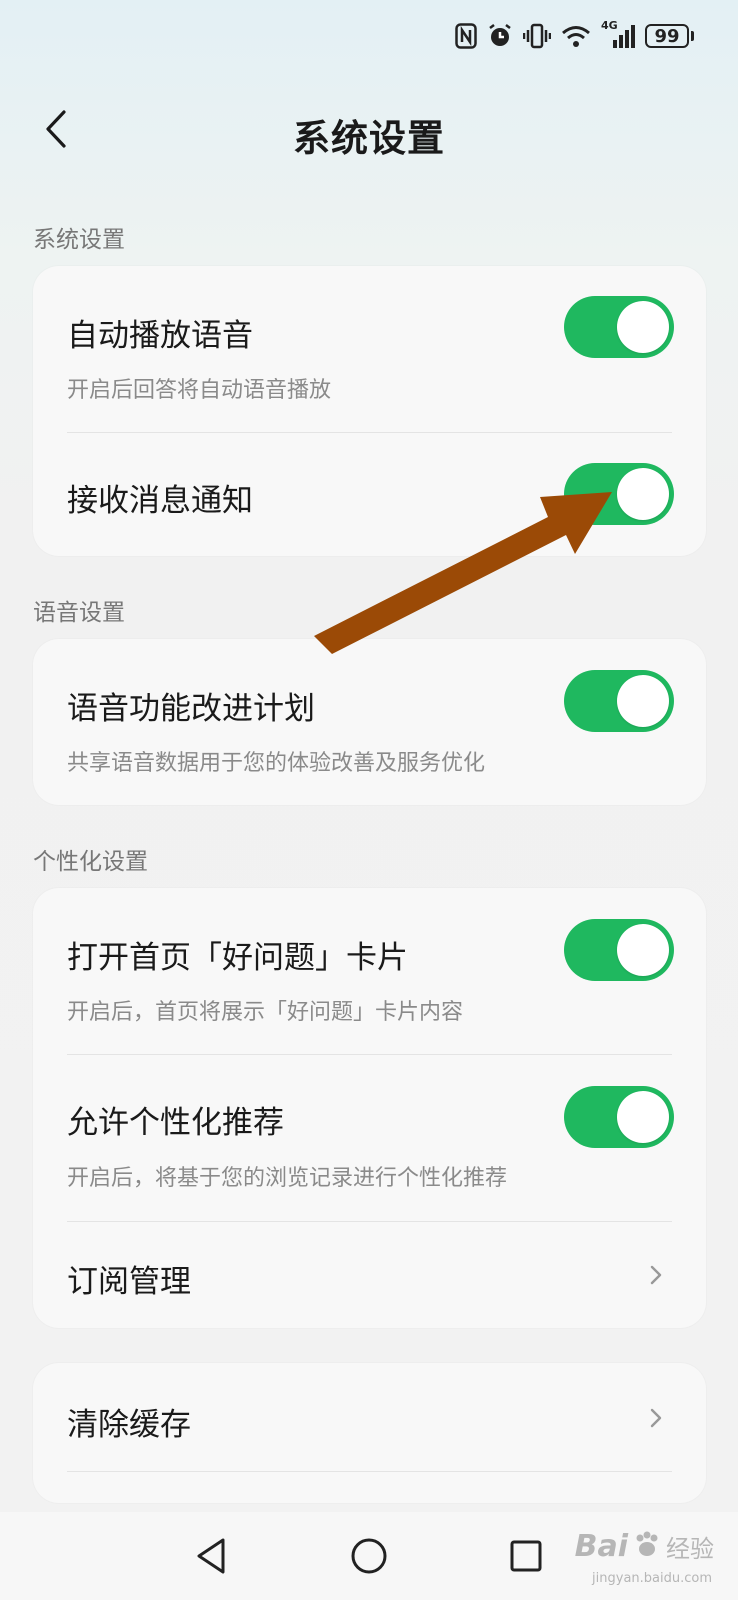 The image size is (738, 1600). What do you see at coordinates (287, 1178) in the screenshot?
I see `setting-description: 开启后，将基于您的浏览记录进行个性化推荐` at bounding box center [287, 1178].